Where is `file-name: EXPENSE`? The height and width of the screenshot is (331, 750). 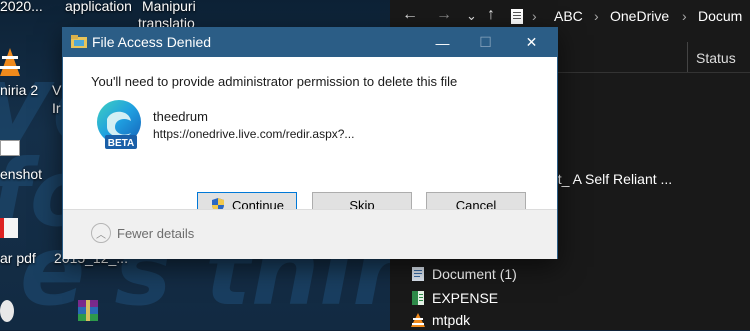 file-name: EXPENSE is located at coordinates (465, 298).